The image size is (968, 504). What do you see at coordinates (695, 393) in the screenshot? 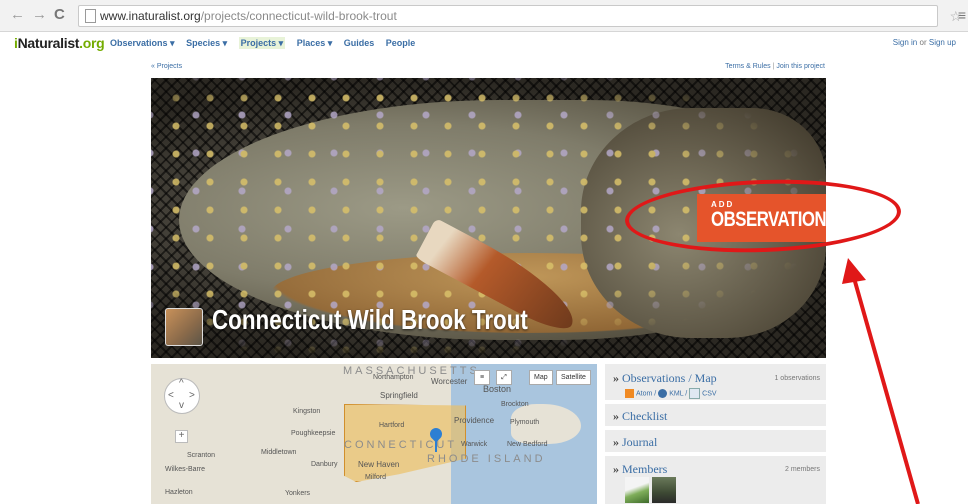
I see `csv-table-icon` at bounding box center [695, 393].